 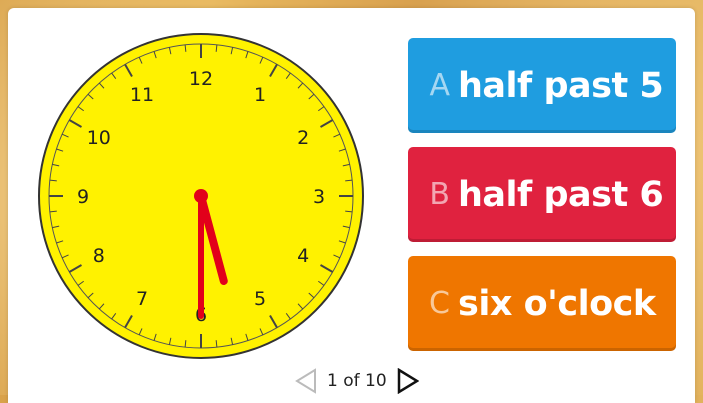 I want to click on clock-number: 2, so click(x=303, y=138).